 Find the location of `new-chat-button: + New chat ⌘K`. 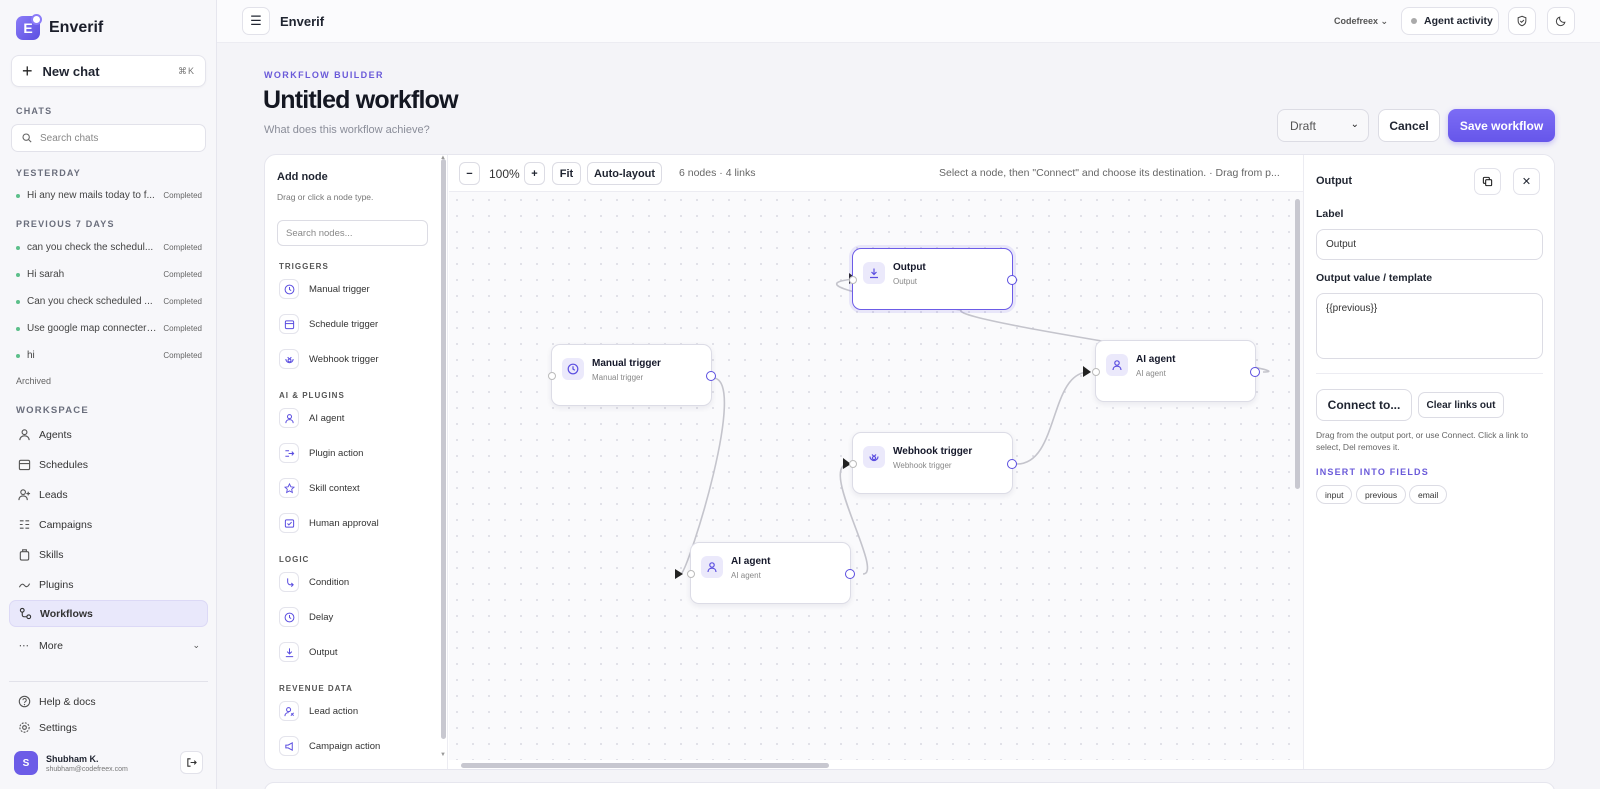

new-chat-button: + New chat ⌘K is located at coordinates (108, 71).